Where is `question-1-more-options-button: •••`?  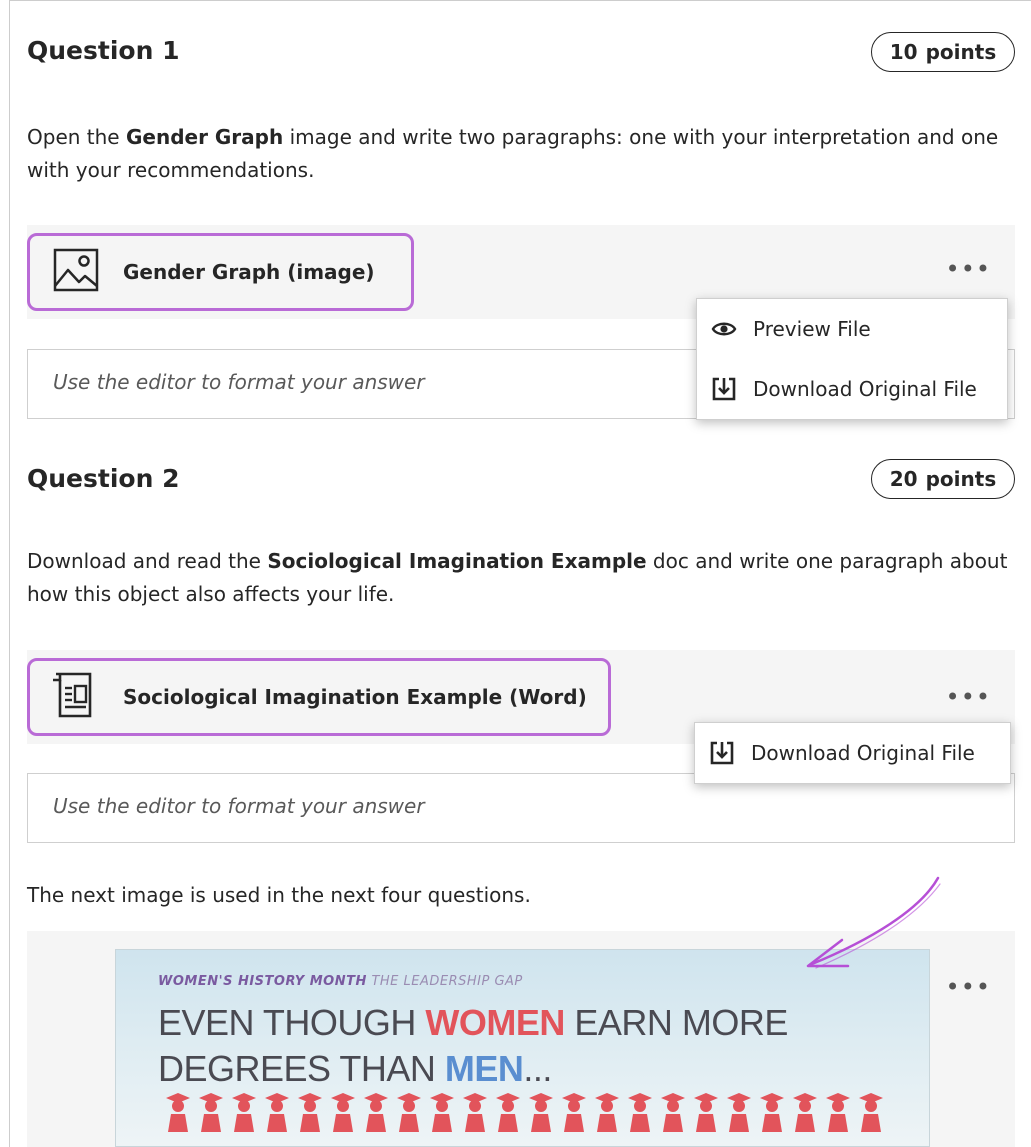
question-1-more-options-button: ••• is located at coordinates (968, 269).